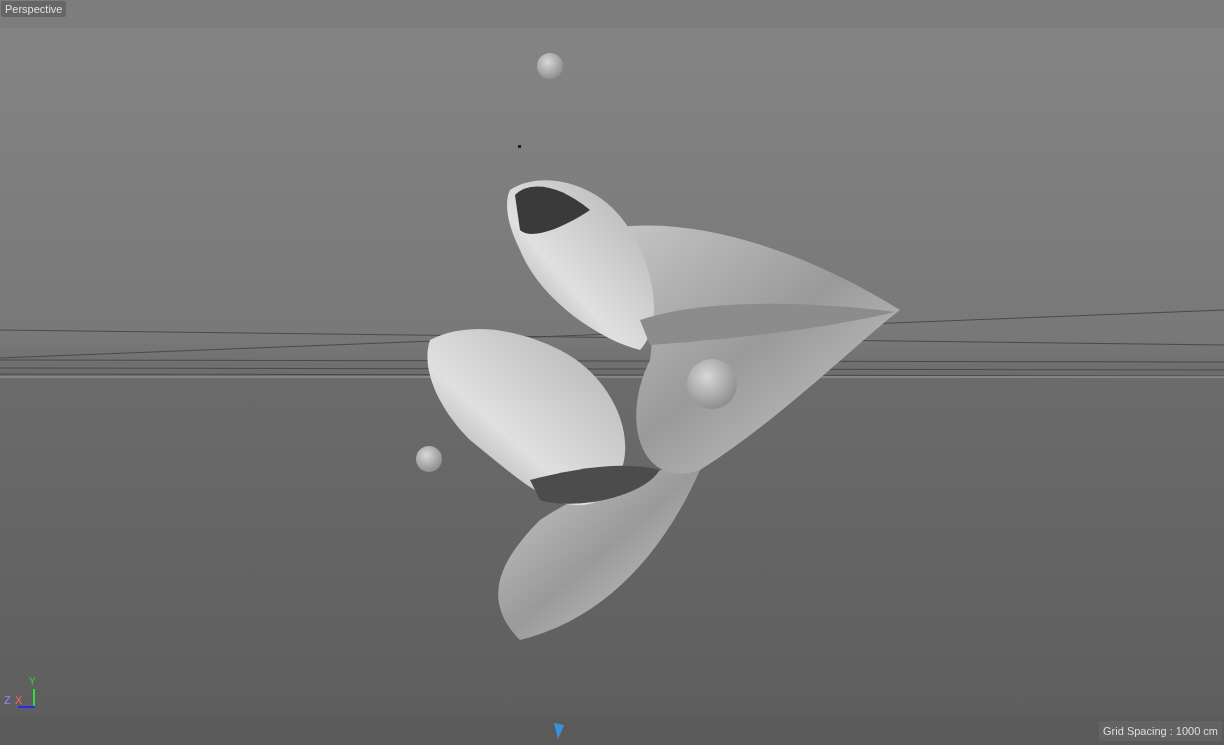 This screenshot has width=1224, height=745. Describe the element at coordinates (7, 700) in the screenshot. I see `z-axis-label: Z` at that location.